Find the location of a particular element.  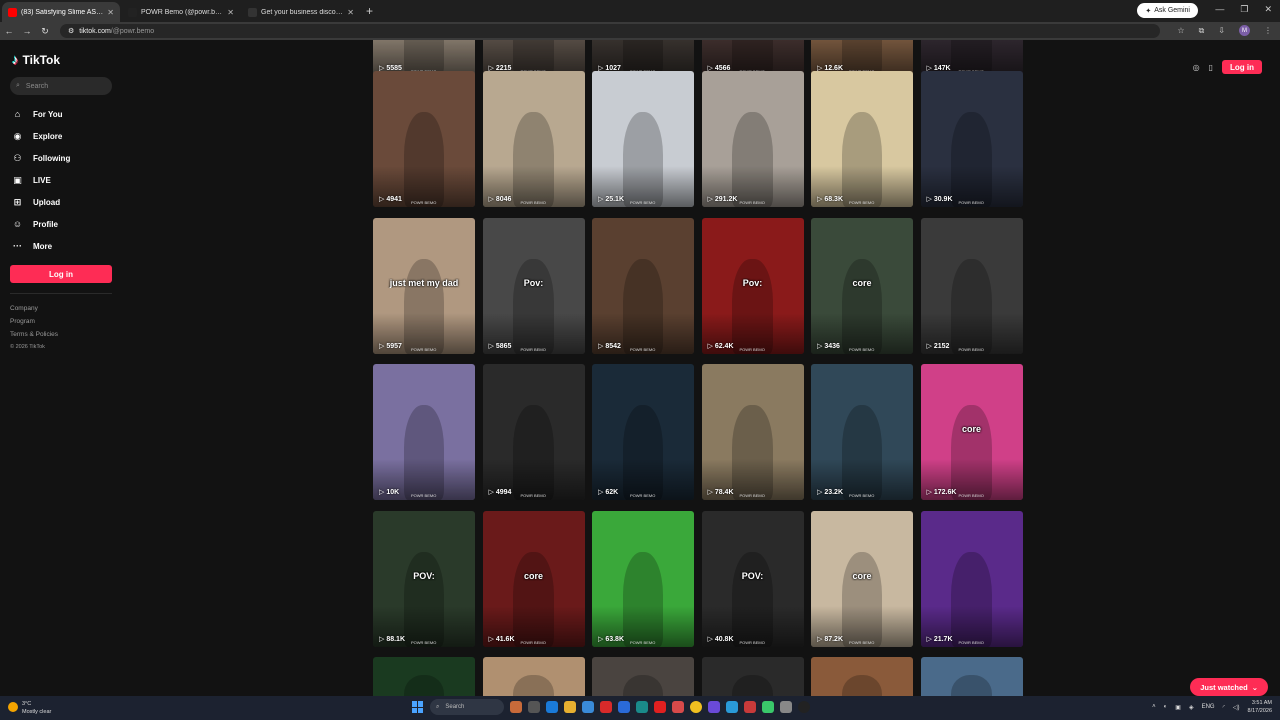

footer-terms: Terms & Policies is located at coordinates (61, 334).